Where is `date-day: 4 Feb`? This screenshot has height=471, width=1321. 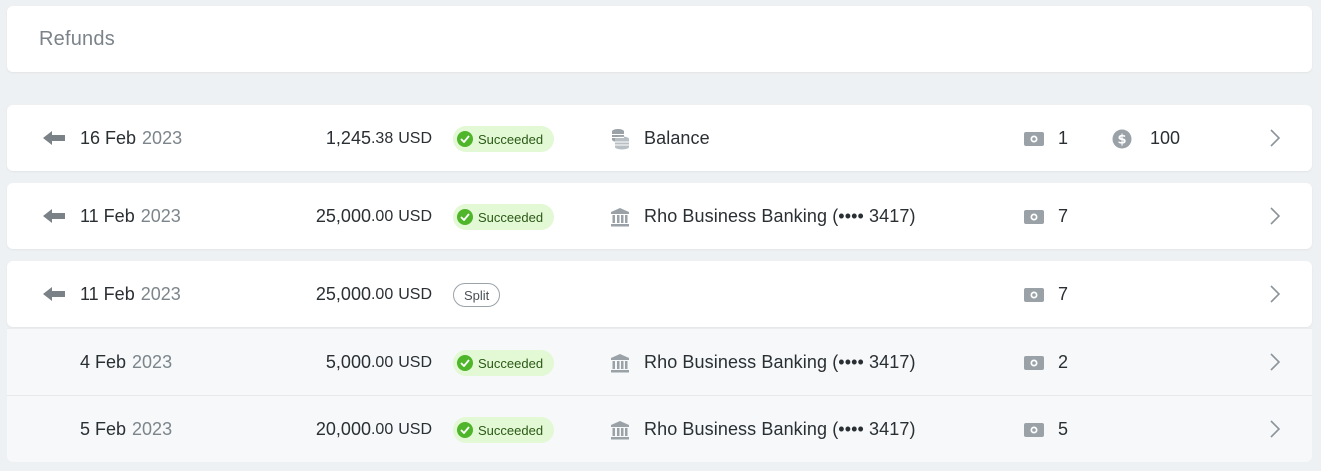 date-day: 4 Feb is located at coordinates (103, 362).